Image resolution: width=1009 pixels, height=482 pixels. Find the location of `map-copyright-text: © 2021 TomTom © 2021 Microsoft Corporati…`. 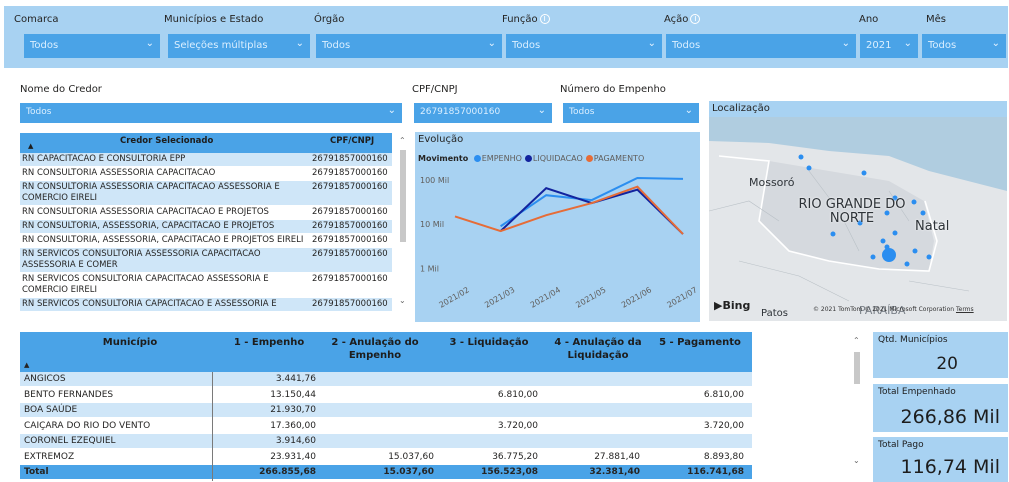

map-copyright-text: © 2021 TomTom © 2021 Microsoft Corporati… is located at coordinates (884, 309).